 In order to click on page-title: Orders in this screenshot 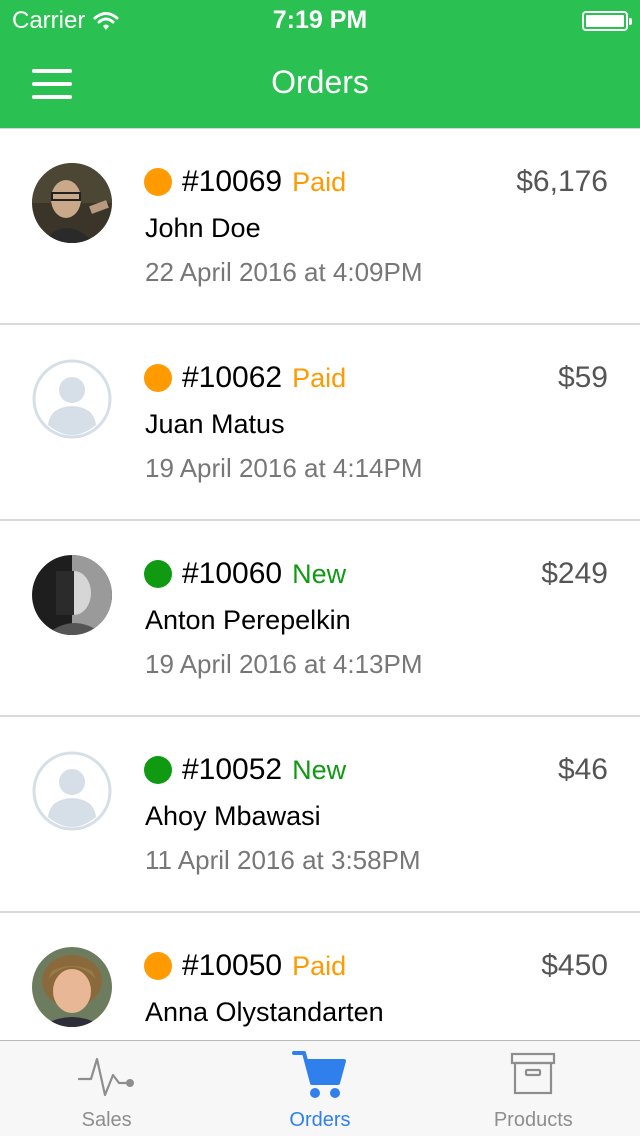, I will do `click(320, 82)`.